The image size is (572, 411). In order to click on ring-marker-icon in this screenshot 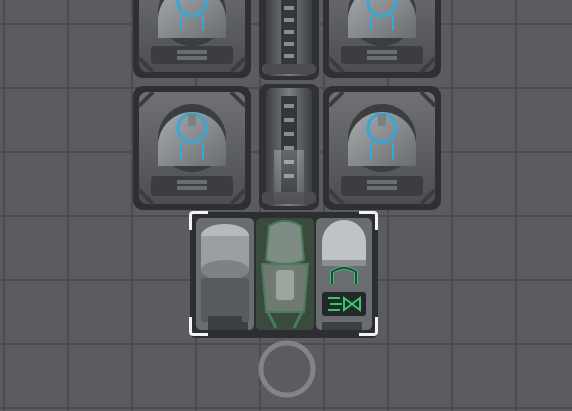, I will do `click(287, 369)`.